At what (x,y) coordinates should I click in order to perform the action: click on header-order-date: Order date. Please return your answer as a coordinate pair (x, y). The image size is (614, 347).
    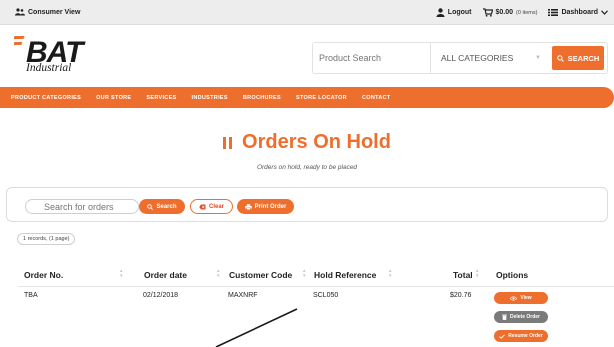
    Looking at the image, I should click on (165, 275).